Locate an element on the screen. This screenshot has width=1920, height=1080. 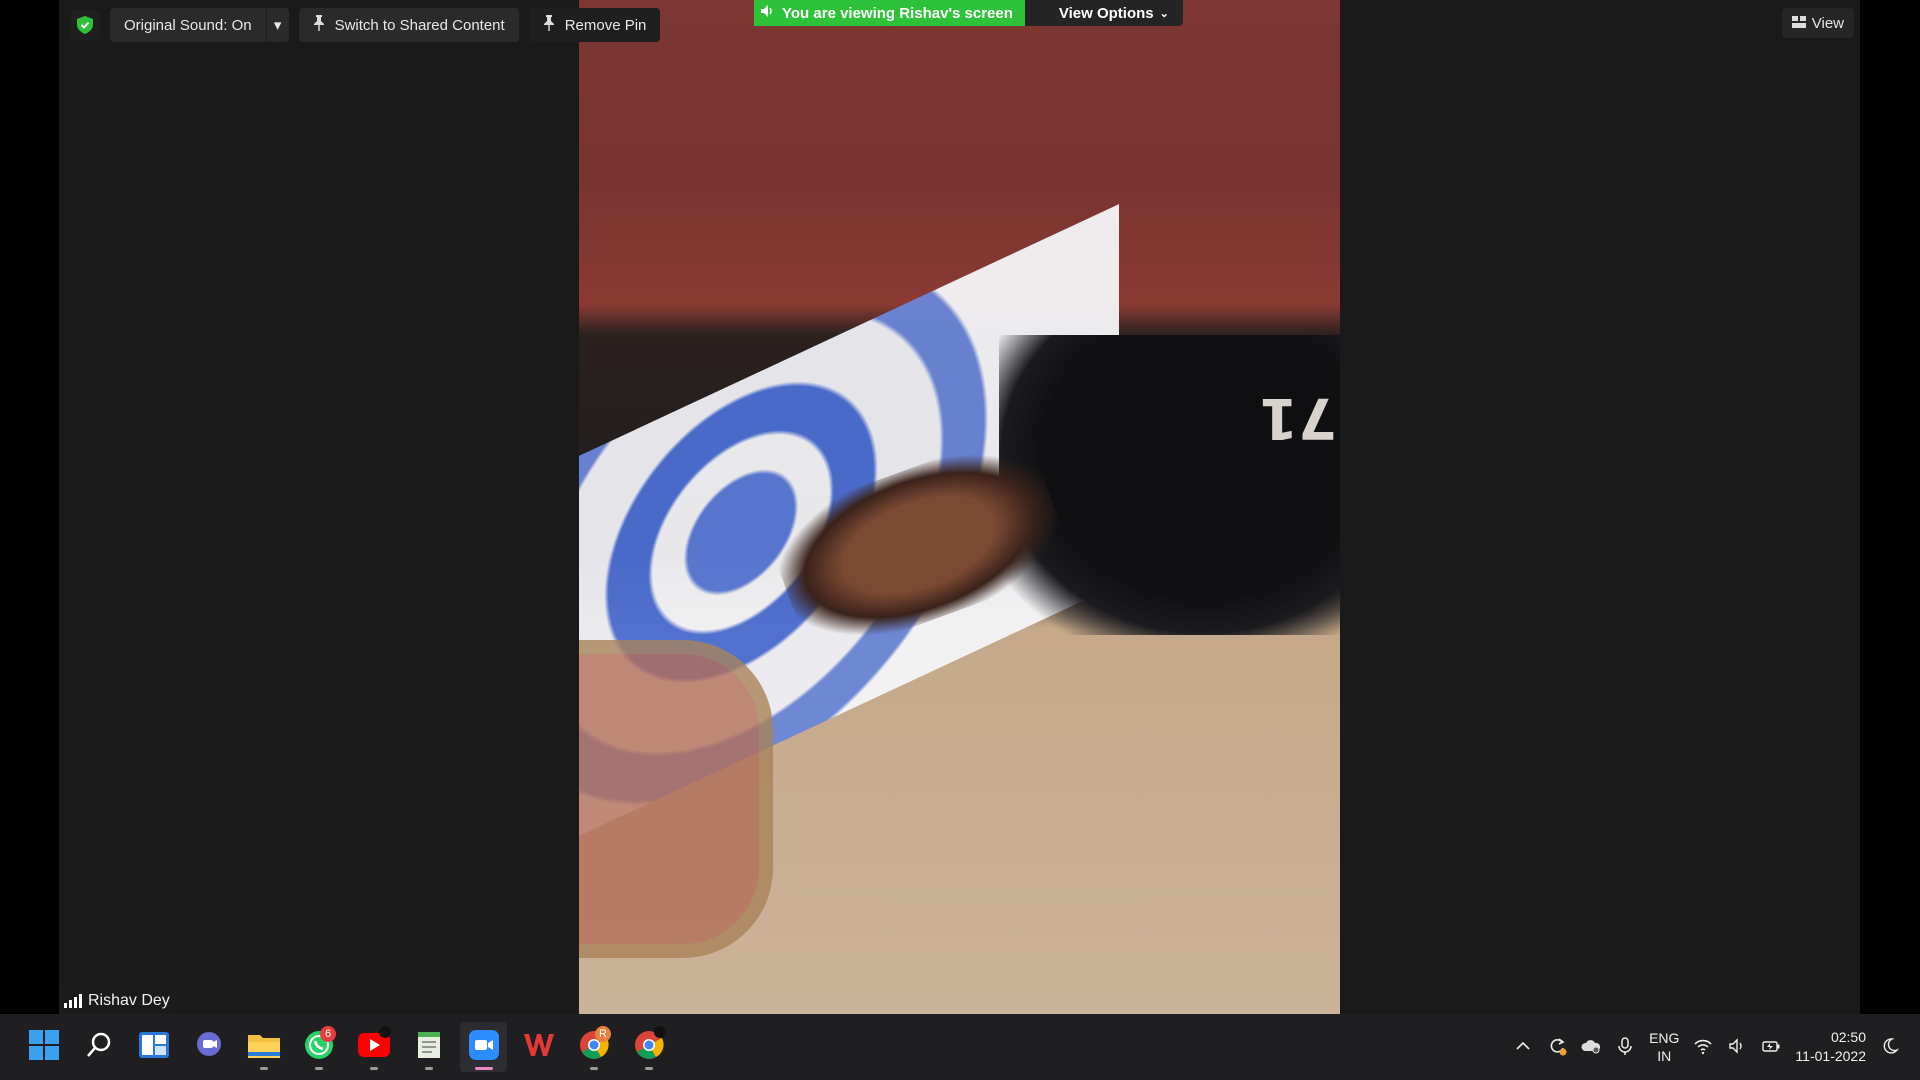
remove-pin-button: Remove Pin is located at coordinates (594, 25).